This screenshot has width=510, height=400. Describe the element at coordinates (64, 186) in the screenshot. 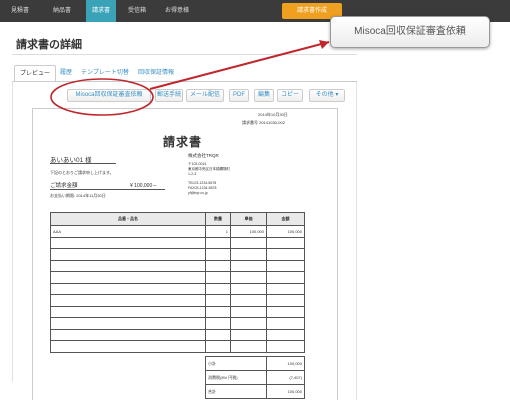

I see `amount-label: ご請求金額` at that location.